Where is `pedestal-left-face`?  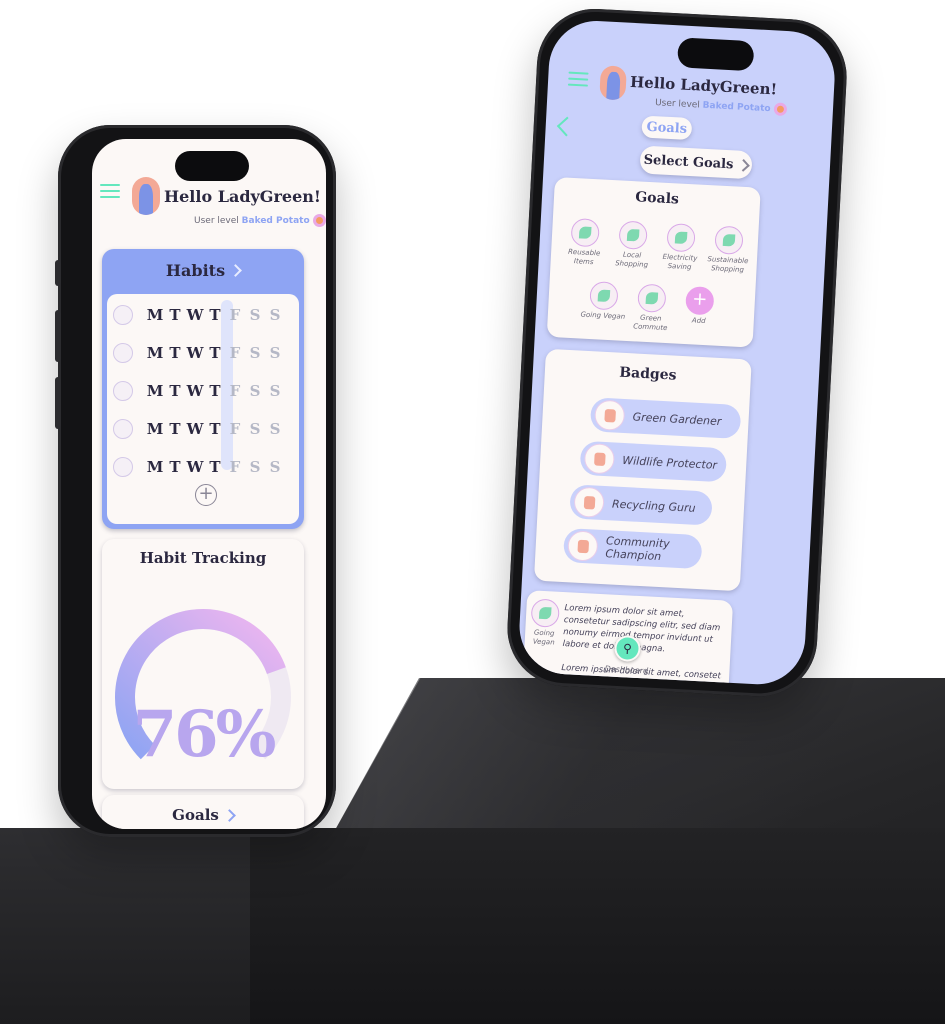
pedestal-left-face is located at coordinates (125, 926).